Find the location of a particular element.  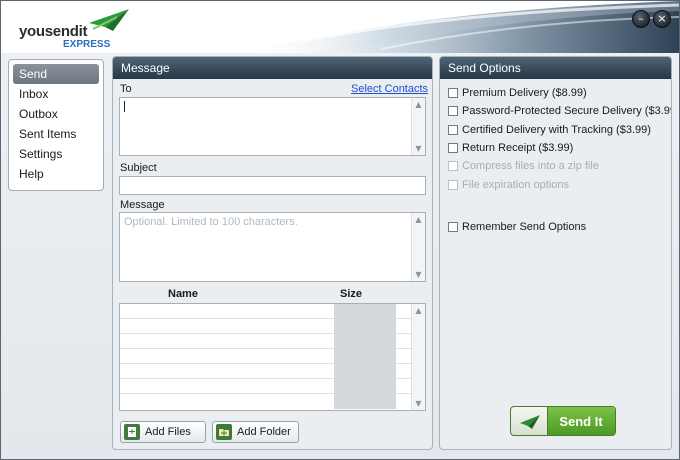

nav-item-send: Send is located at coordinates (56, 74).